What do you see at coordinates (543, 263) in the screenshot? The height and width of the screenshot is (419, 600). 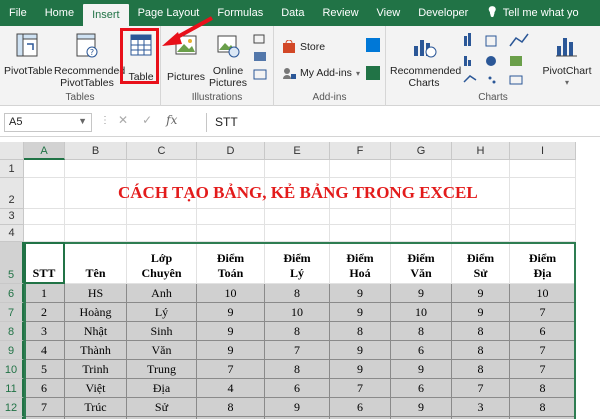 I see `table-header-cell: Điểm Địa` at bounding box center [543, 263].